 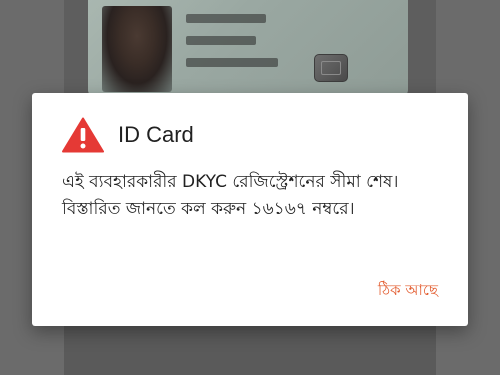 I want to click on dialog-header: ID Card, so click(x=128, y=135).